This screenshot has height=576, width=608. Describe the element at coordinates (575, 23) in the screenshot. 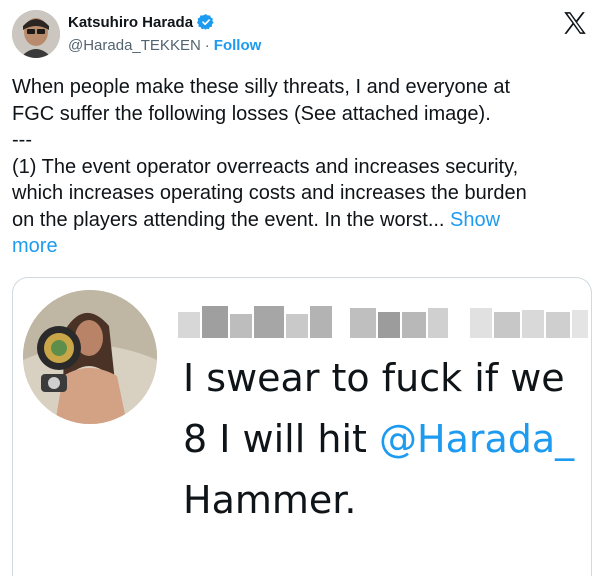

I see `x-logo-icon` at that location.